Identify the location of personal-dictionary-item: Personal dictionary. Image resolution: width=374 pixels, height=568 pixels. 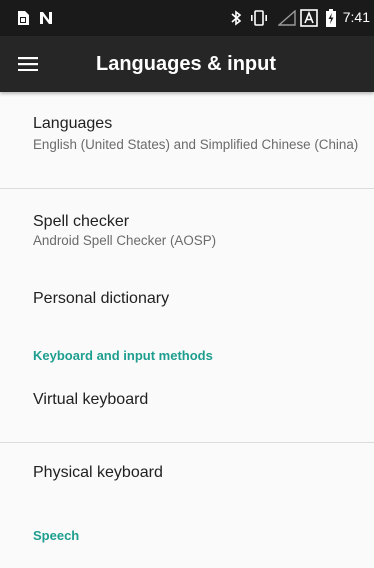
(187, 297).